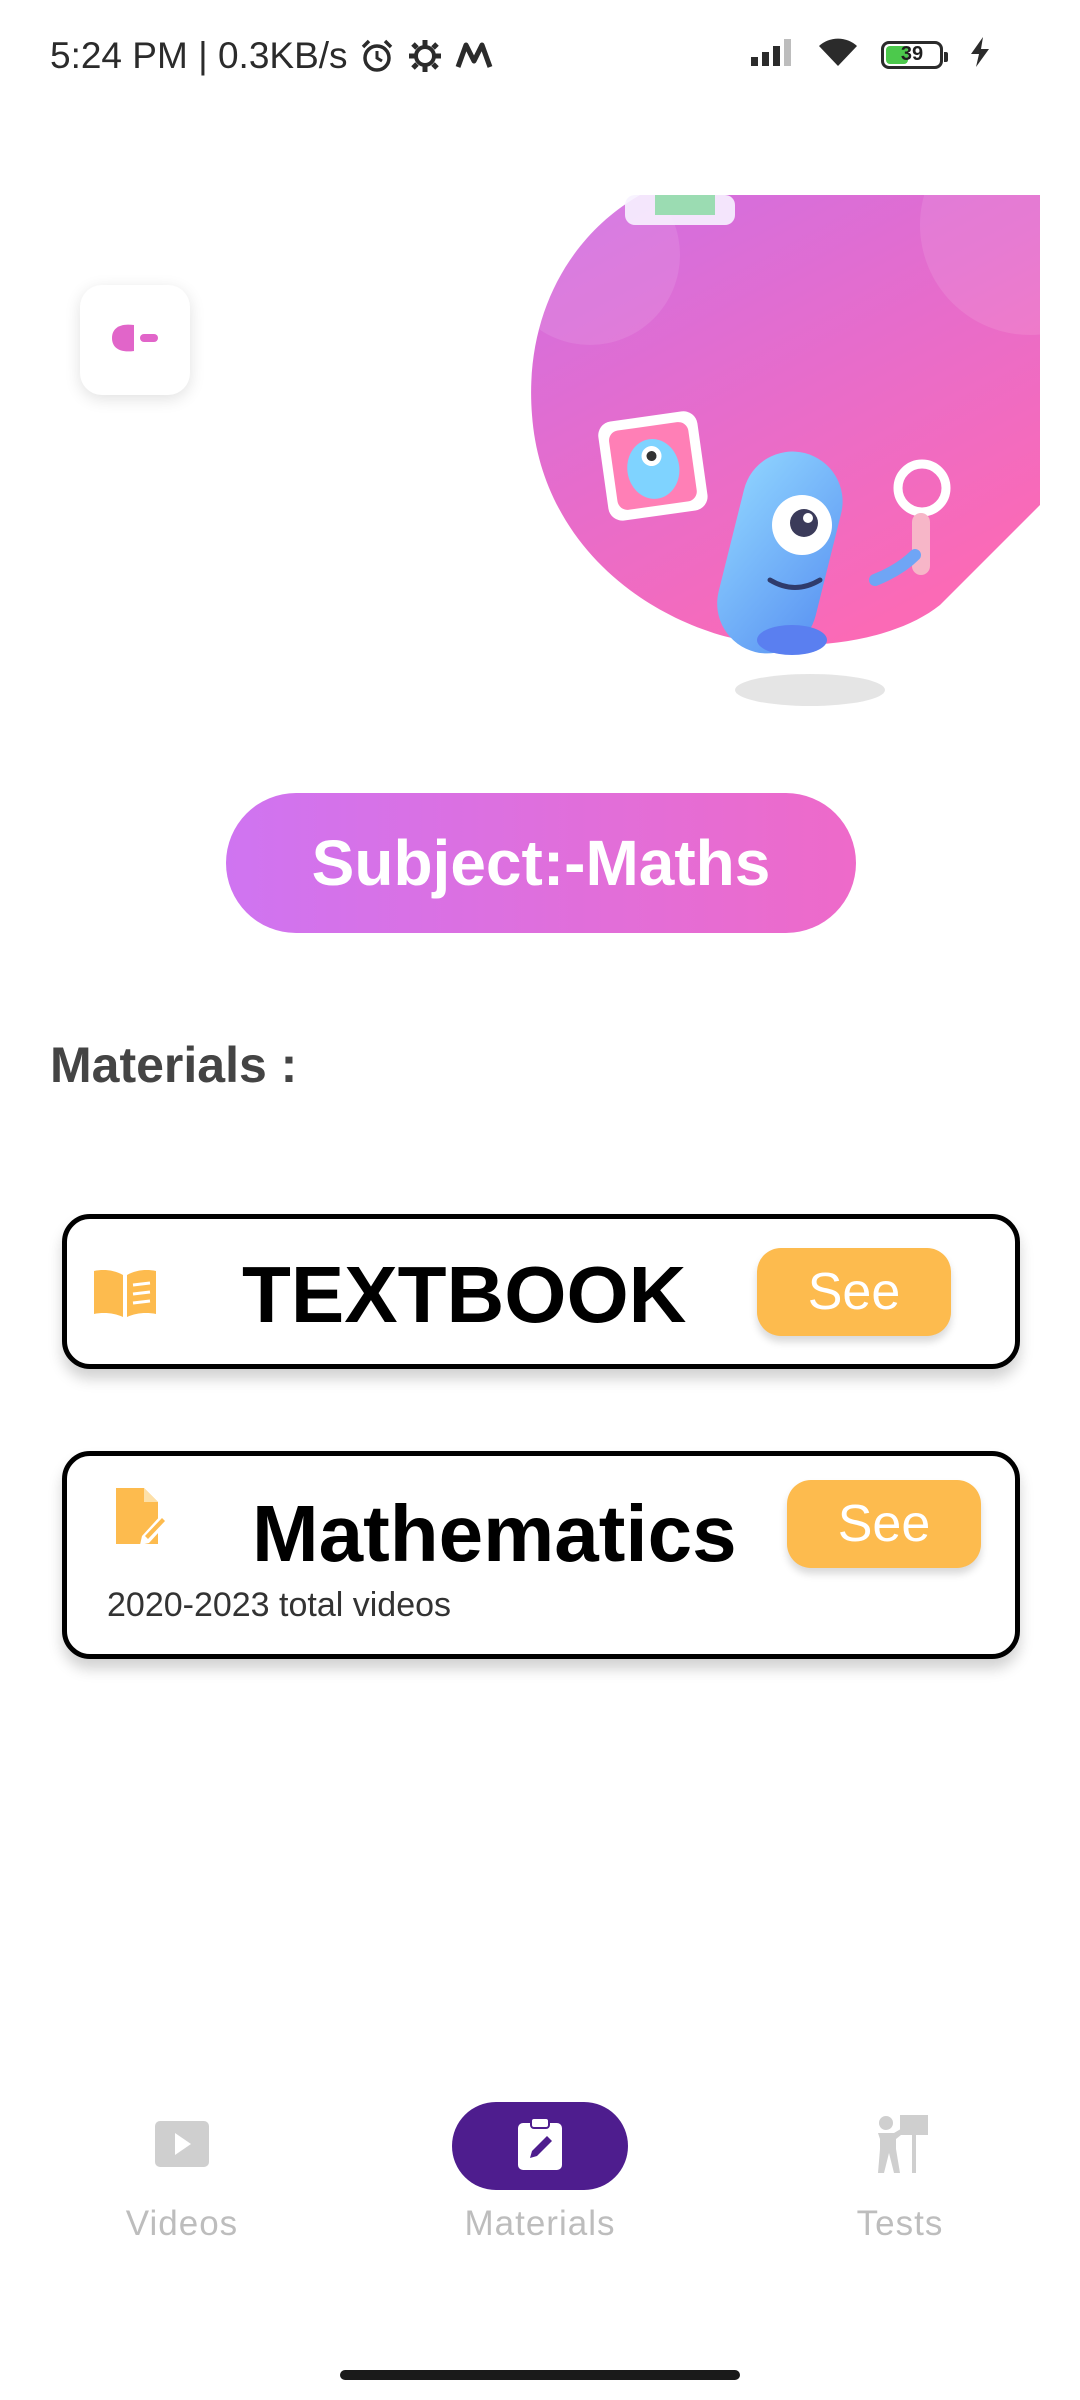 Image resolution: width=1080 pixels, height=2400 pixels. I want to click on status-bar: 5:24 PM | 0.3KB/s 39, so click(540, 57).